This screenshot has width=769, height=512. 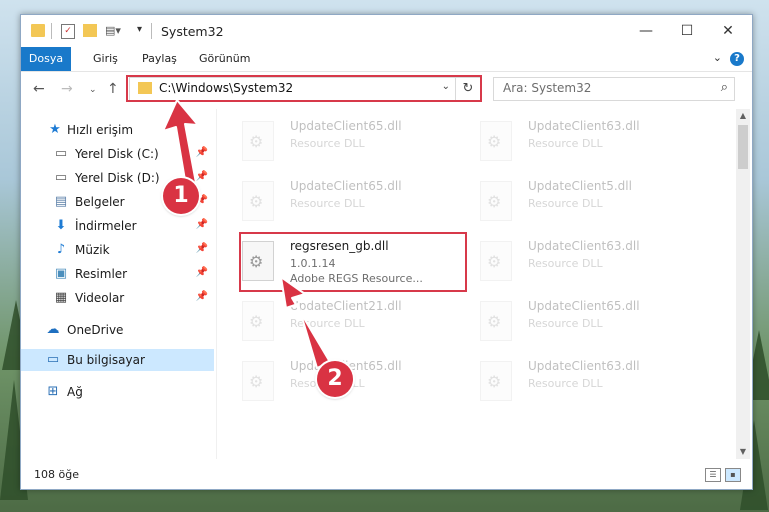 I want to click on step-2-badge: 2, so click(x=335, y=379).